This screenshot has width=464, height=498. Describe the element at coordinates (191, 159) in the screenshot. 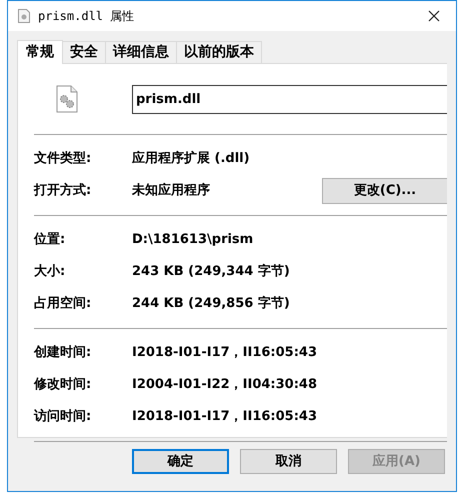

I see `property-value: 应用程序扩展 (.dll)` at that location.